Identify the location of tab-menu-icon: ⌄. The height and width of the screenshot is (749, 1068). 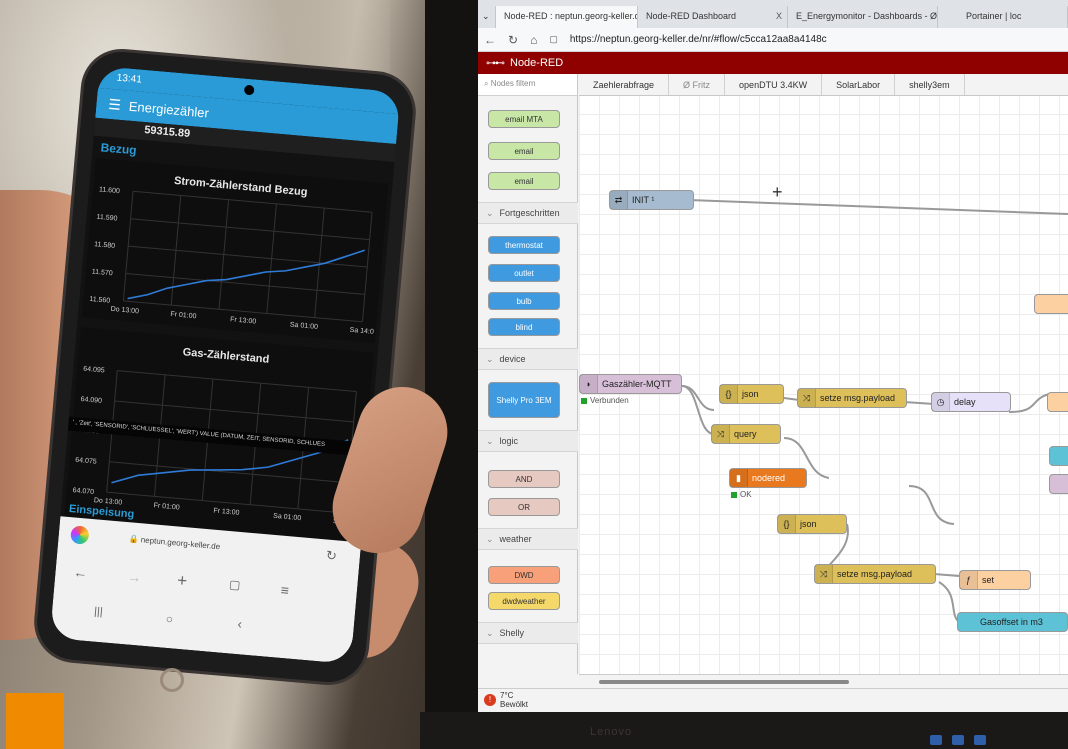
(487, 17).